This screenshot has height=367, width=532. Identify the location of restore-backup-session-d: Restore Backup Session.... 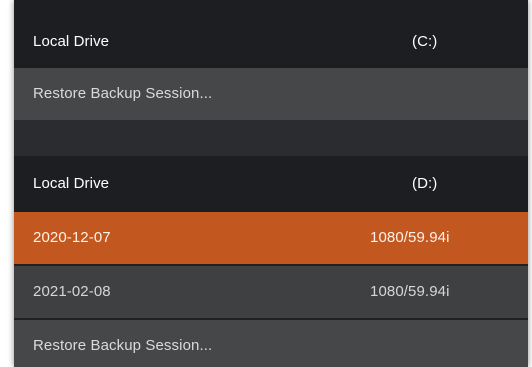
(271, 343).